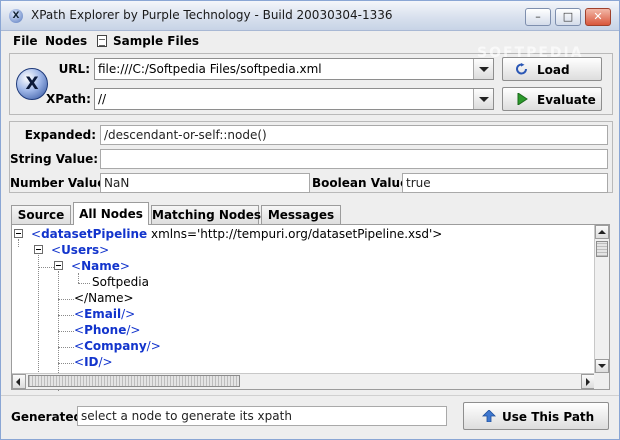 The height and width of the screenshot is (440, 620). I want to click on close-button: ✕, so click(598, 17).